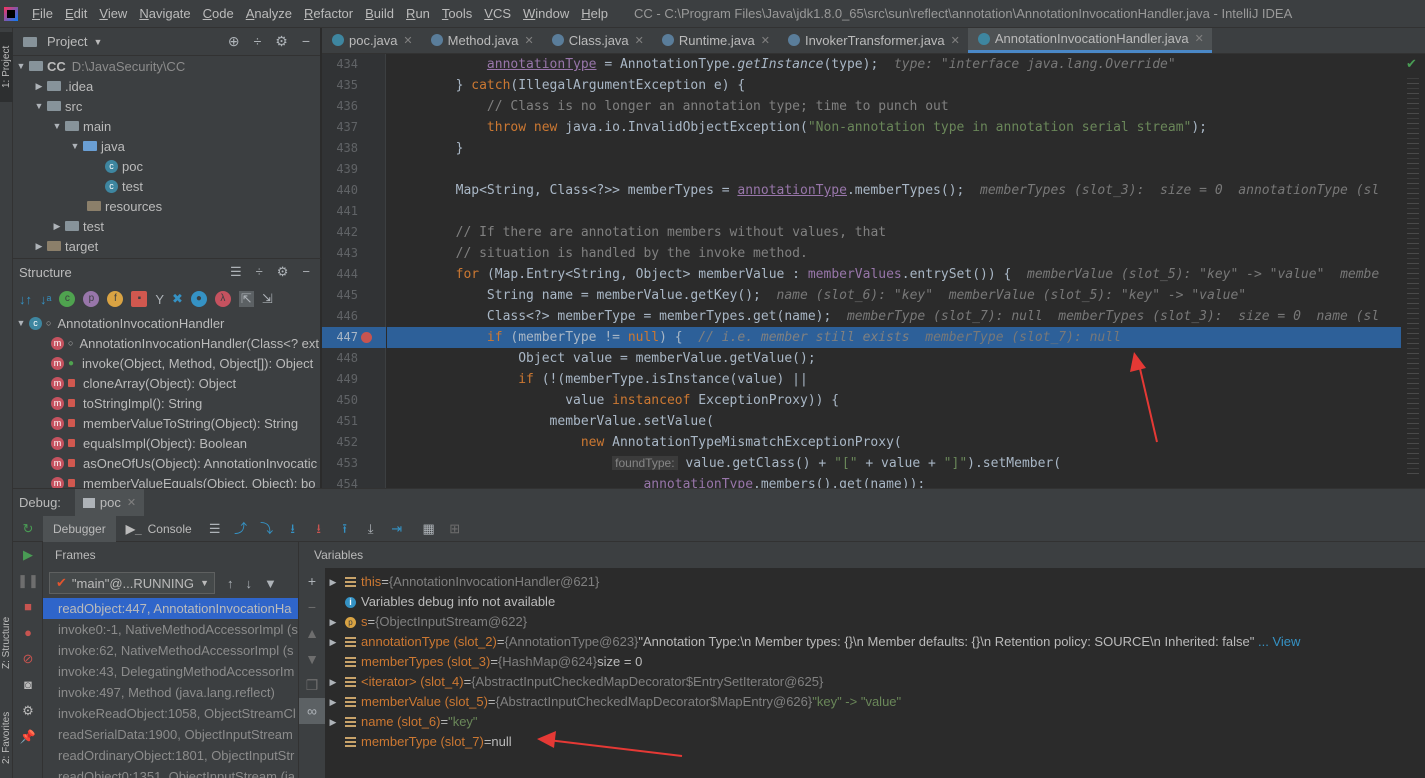 This screenshot has height=778, width=1425. Describe the element at coordinates (166, 246) in the screenshot. I see `tree-item-target: ▶ target` at that location.